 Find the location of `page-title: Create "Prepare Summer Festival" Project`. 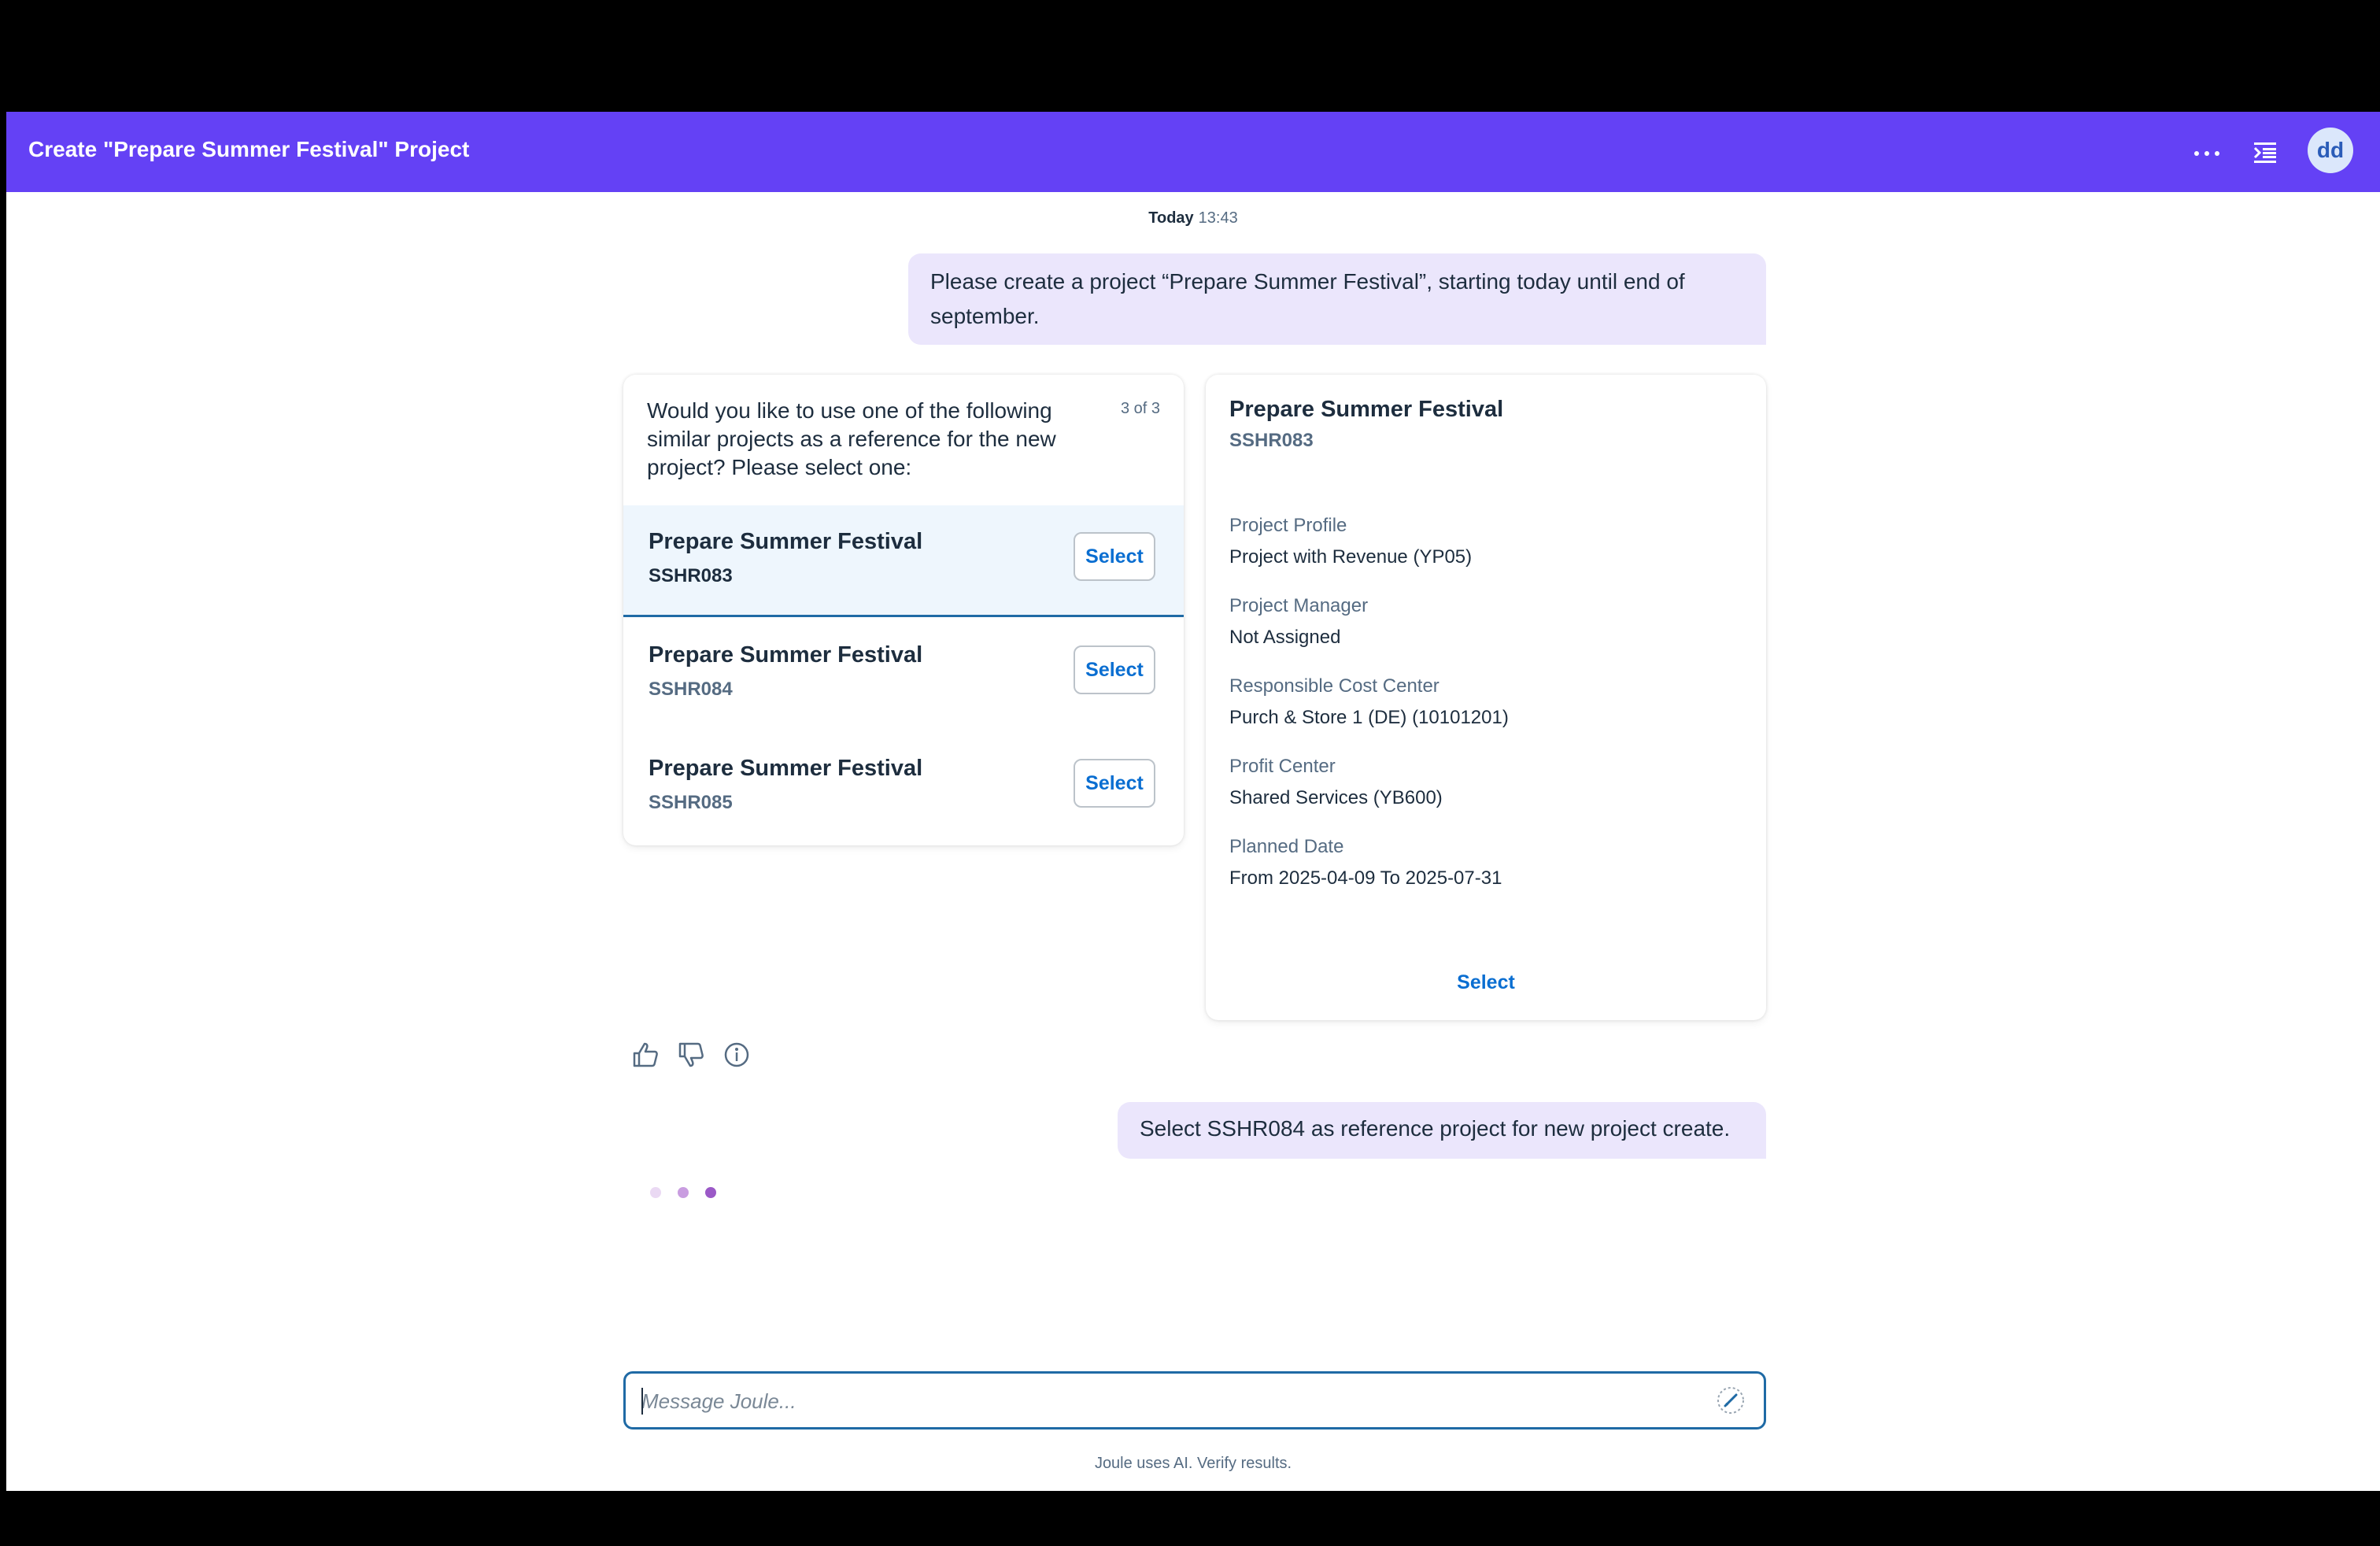

page-title: Create "Prepare Summer Festival" Project is located at coordinates (249, 149).